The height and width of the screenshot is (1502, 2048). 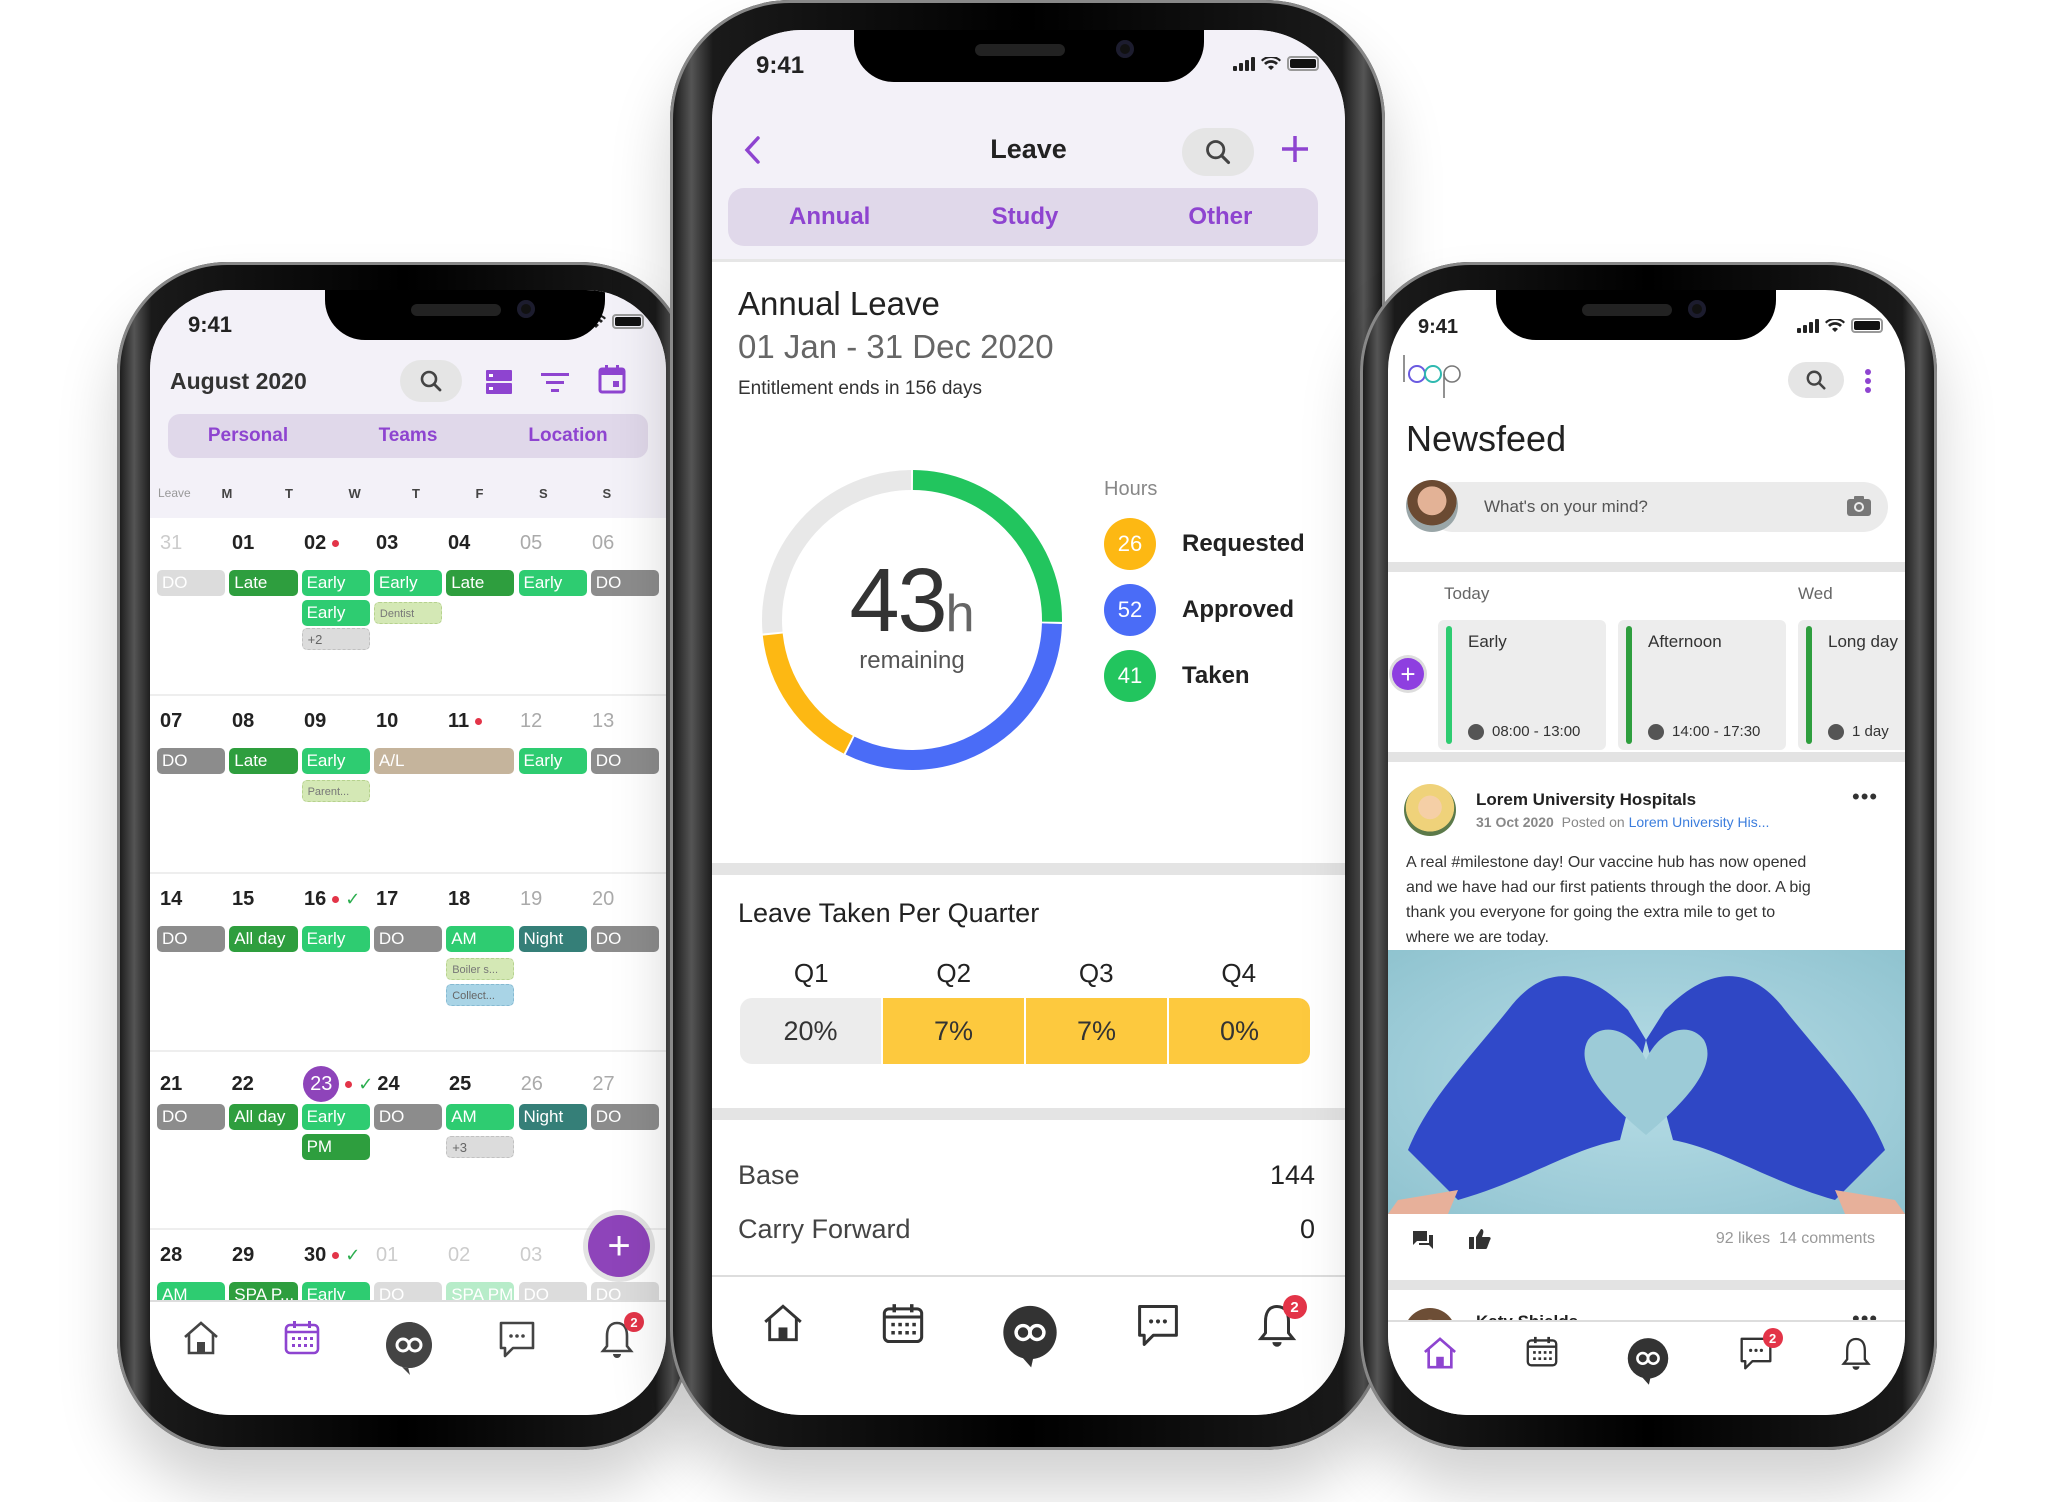 What do you see at coordinates (1522, 685) in the screenshot?
I see `shift-card: Early 08:00 - 13:00` at bounding box center [1522, 685].